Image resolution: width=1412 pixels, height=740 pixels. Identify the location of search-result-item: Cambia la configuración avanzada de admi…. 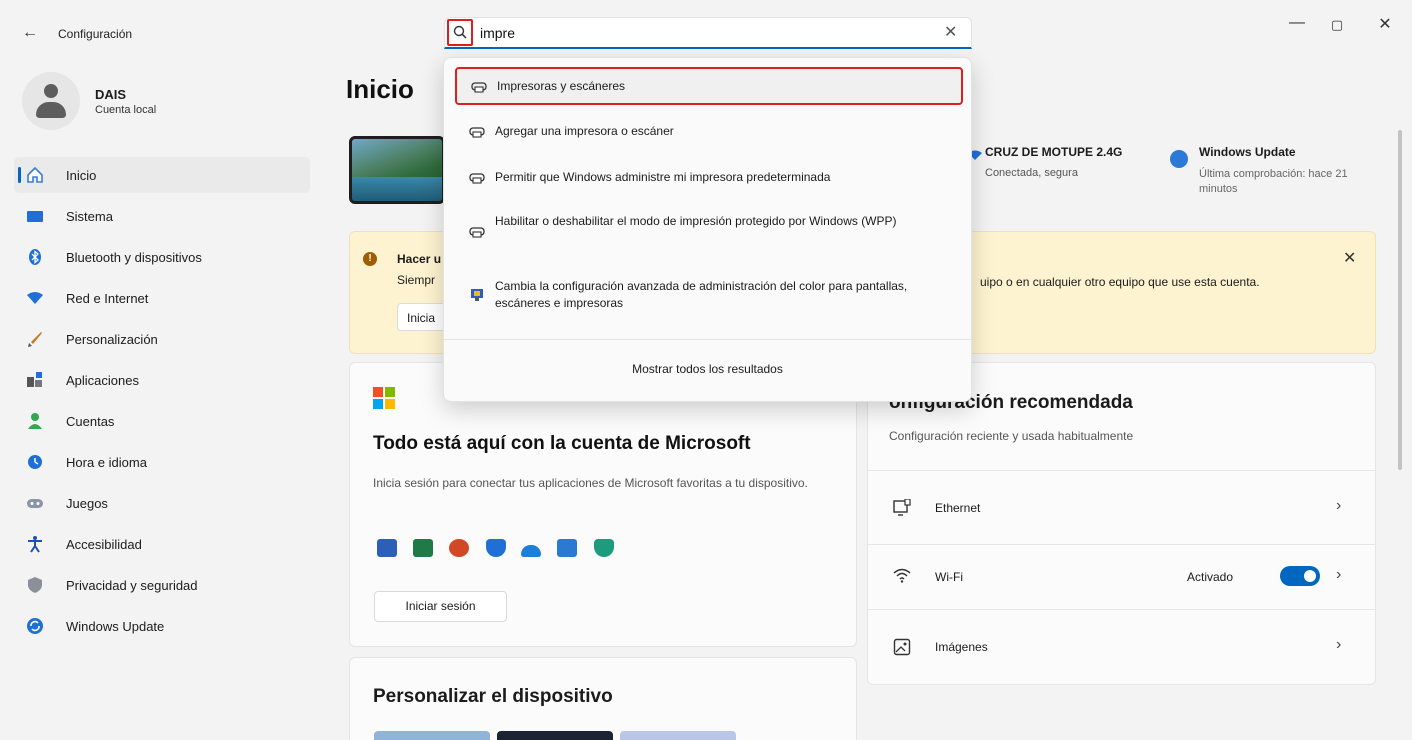
(709, 295).